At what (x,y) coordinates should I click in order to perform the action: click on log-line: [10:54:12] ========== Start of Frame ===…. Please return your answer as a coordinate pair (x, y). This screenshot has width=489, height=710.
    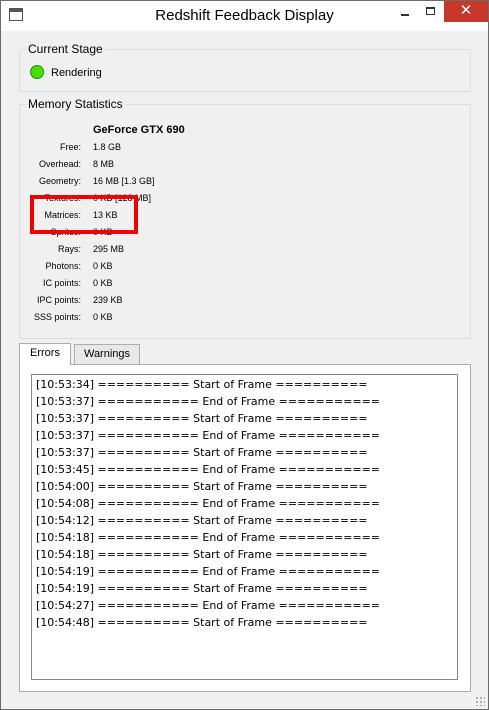
    Looking at the image, I should click on (202, 520).